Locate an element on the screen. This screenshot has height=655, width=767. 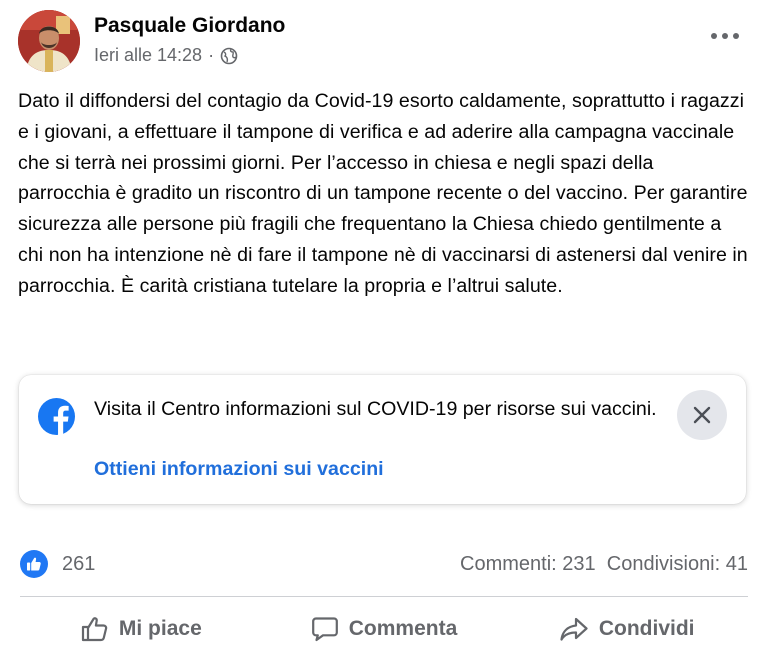
like-reaction-badge is located at coordinates (34, 564).